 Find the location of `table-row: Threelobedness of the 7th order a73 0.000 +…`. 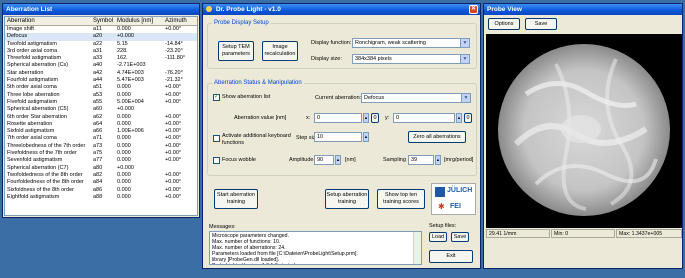

table-row: Threelobedness of the 7th order a73 0.000 +… is located at coordinates (101, 146).